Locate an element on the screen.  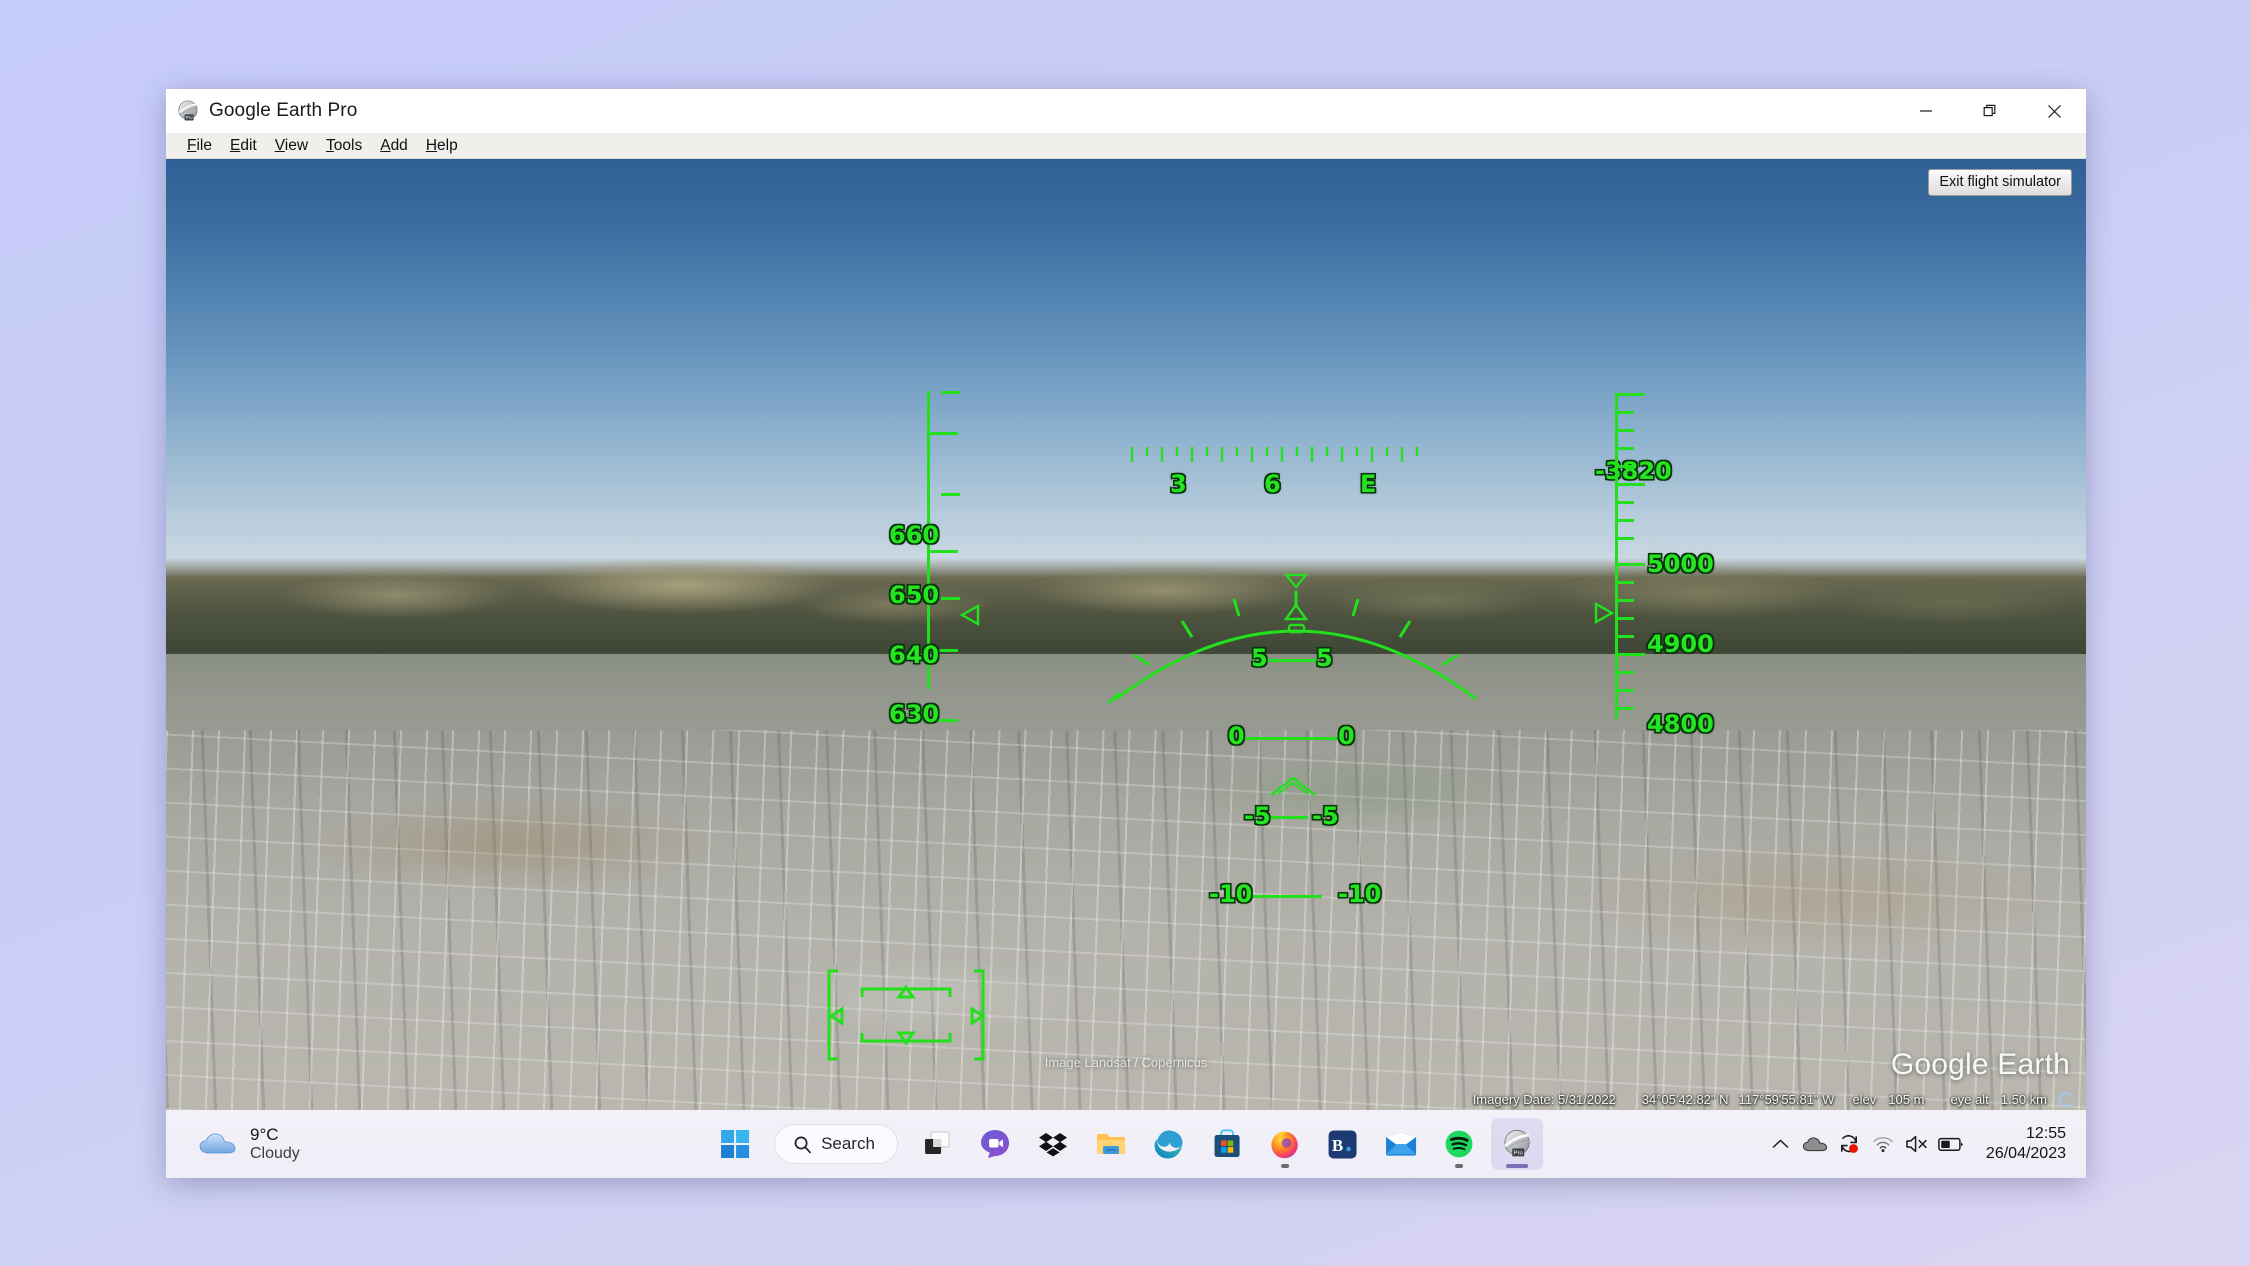
google-earth-globe-icon: Pro is located at coordinates (188, 111).